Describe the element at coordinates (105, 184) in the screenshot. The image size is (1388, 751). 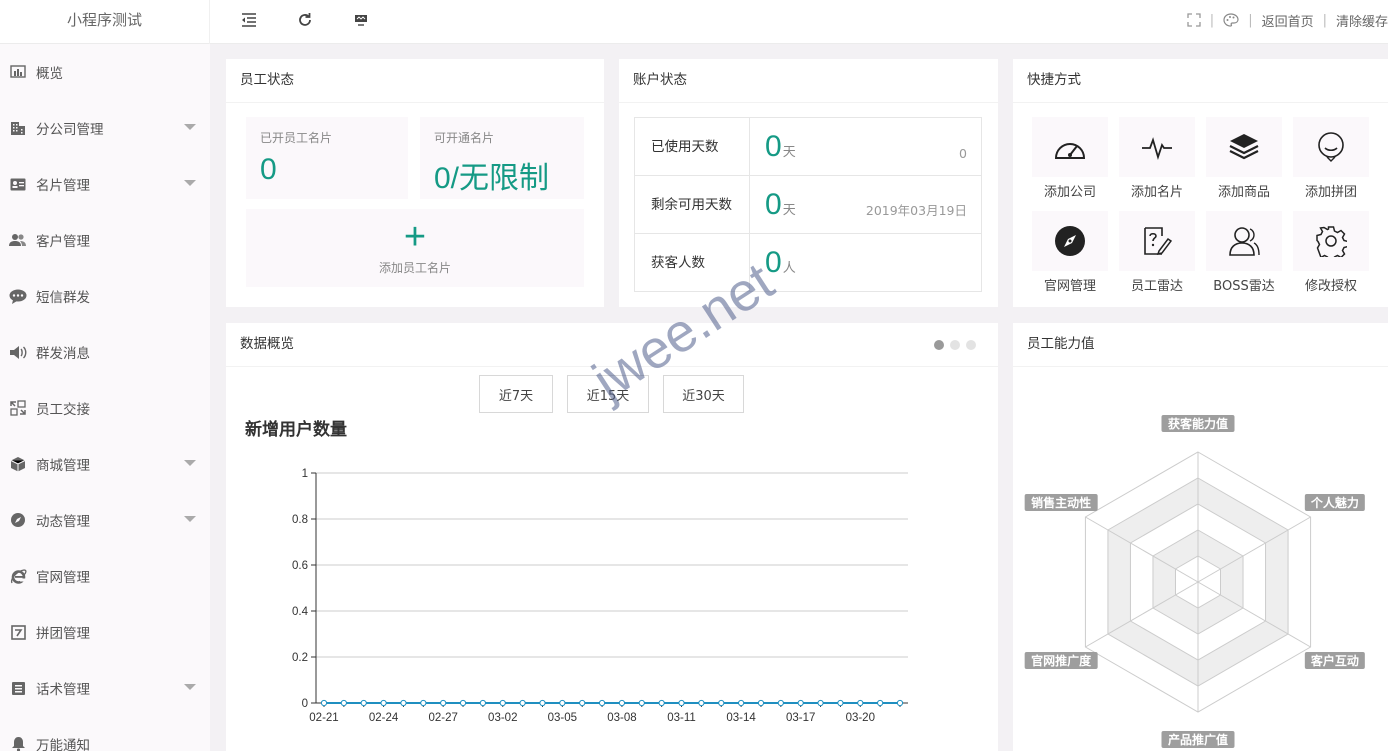
I see `sidebar-item-2: 名片管理` at that location.